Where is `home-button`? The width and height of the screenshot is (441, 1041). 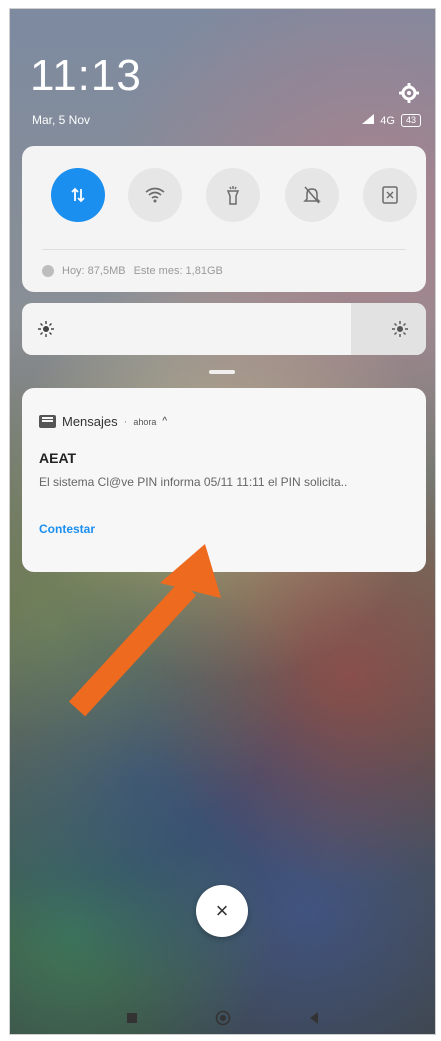 home-button is located at coordinates (223, 1018).